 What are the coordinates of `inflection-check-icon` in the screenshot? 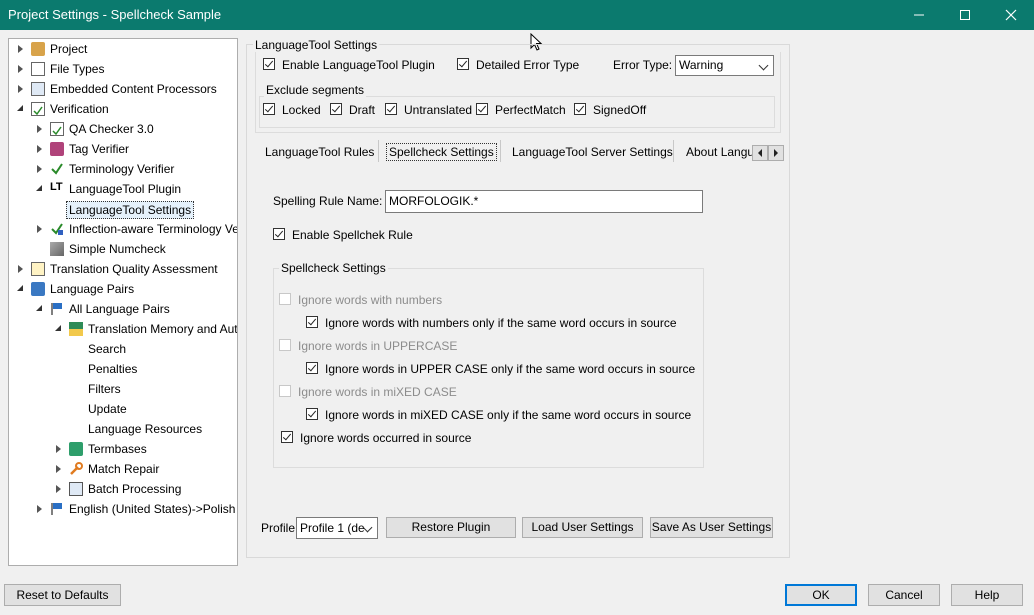 It's located at (57, 229).